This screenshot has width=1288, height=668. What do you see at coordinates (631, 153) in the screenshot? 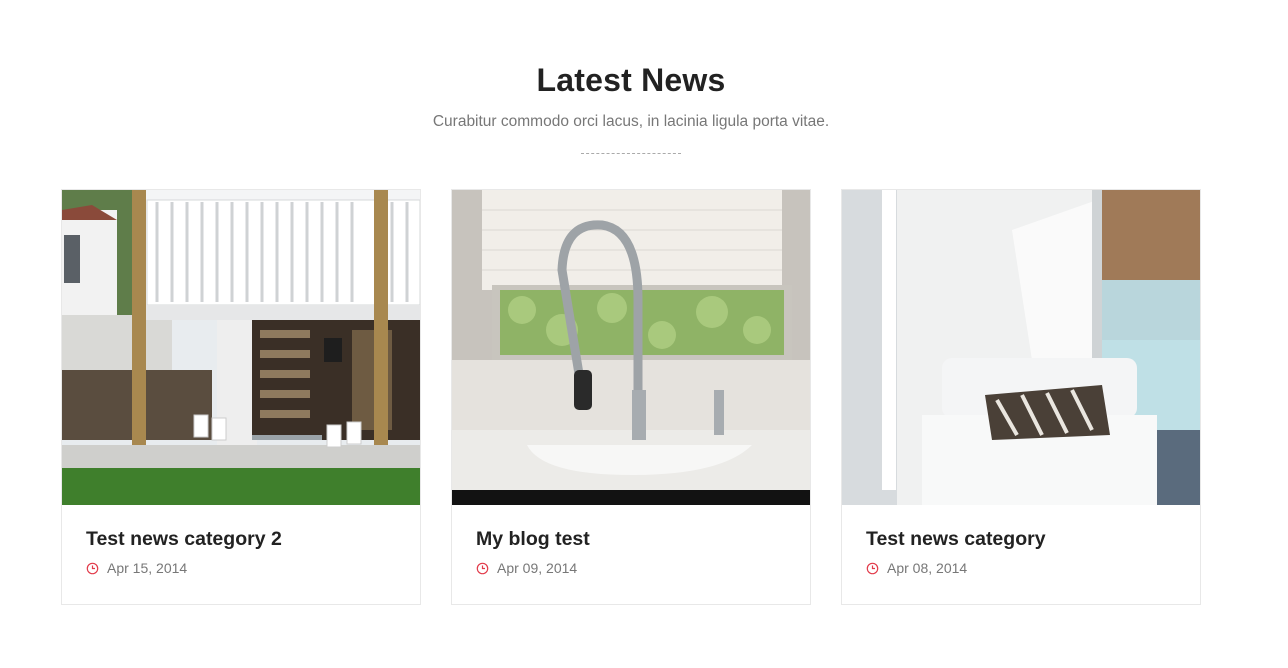
I see `section-divider` at bounding box center [631, 153].